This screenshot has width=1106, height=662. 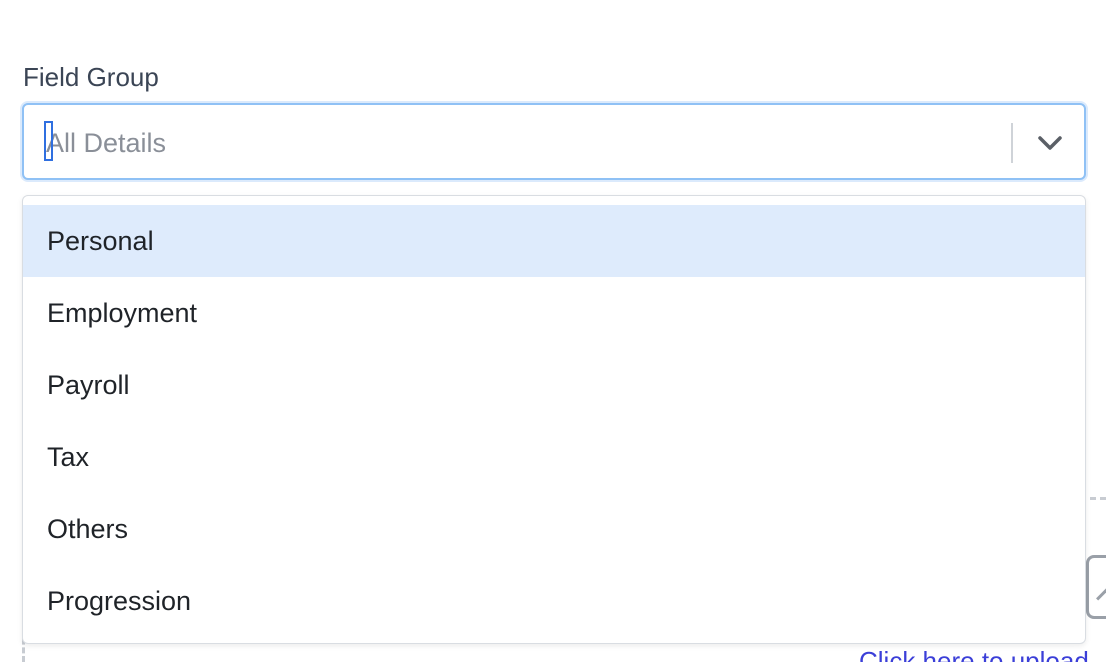 I want to click on option-tax: Tax, so click(x=554, y=457).